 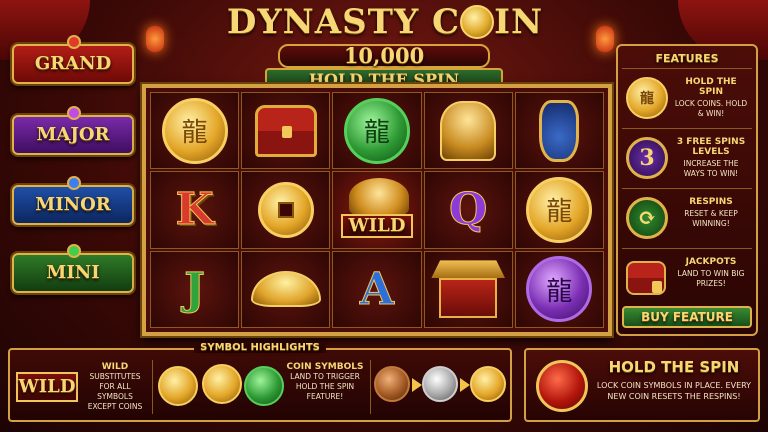 I want to click on reel-cell: K, so click(x=195, y=210).